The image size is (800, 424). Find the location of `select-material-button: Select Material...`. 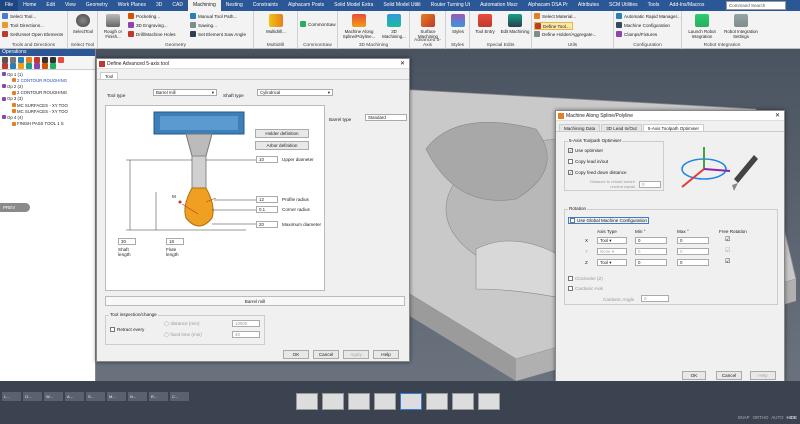

select-material-button: Select Material... is located at coordinates (555, 16).